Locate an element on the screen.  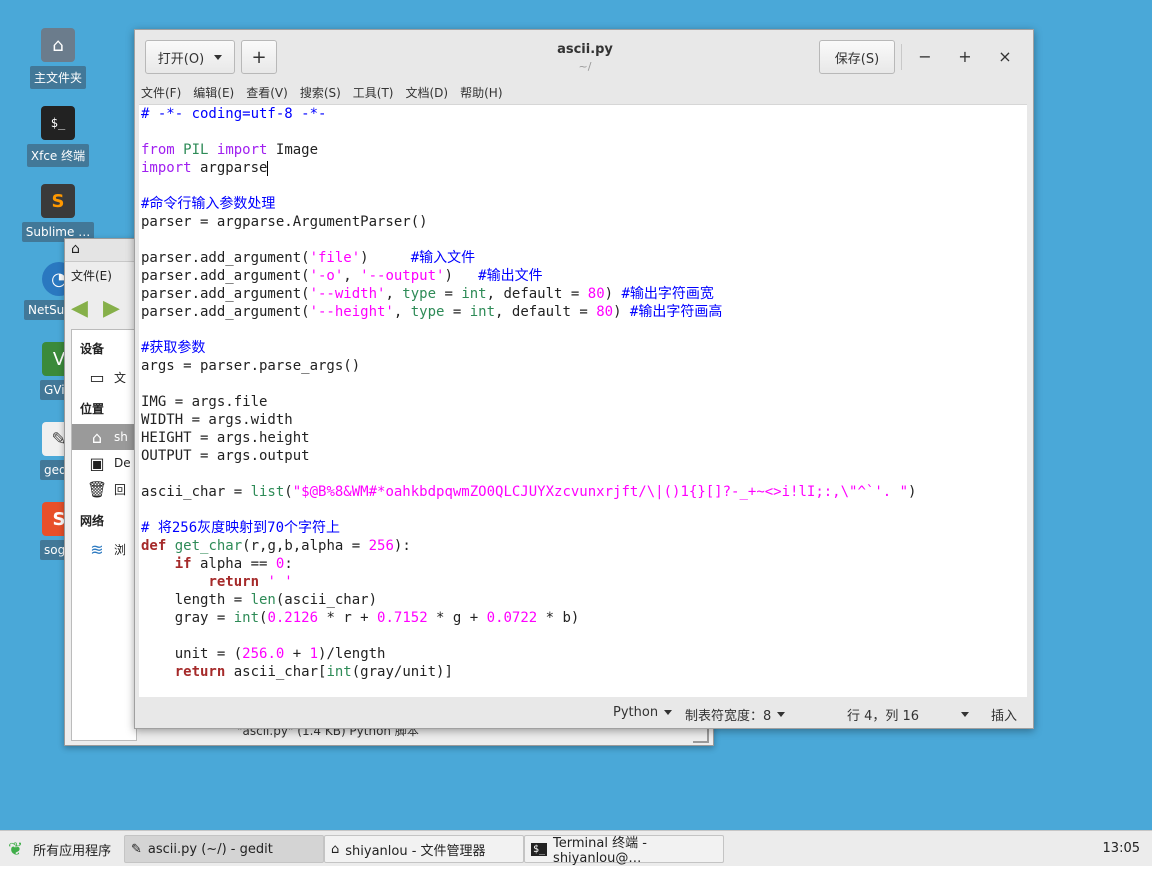
sublime-icon: S is located at coordinates (58, 201).